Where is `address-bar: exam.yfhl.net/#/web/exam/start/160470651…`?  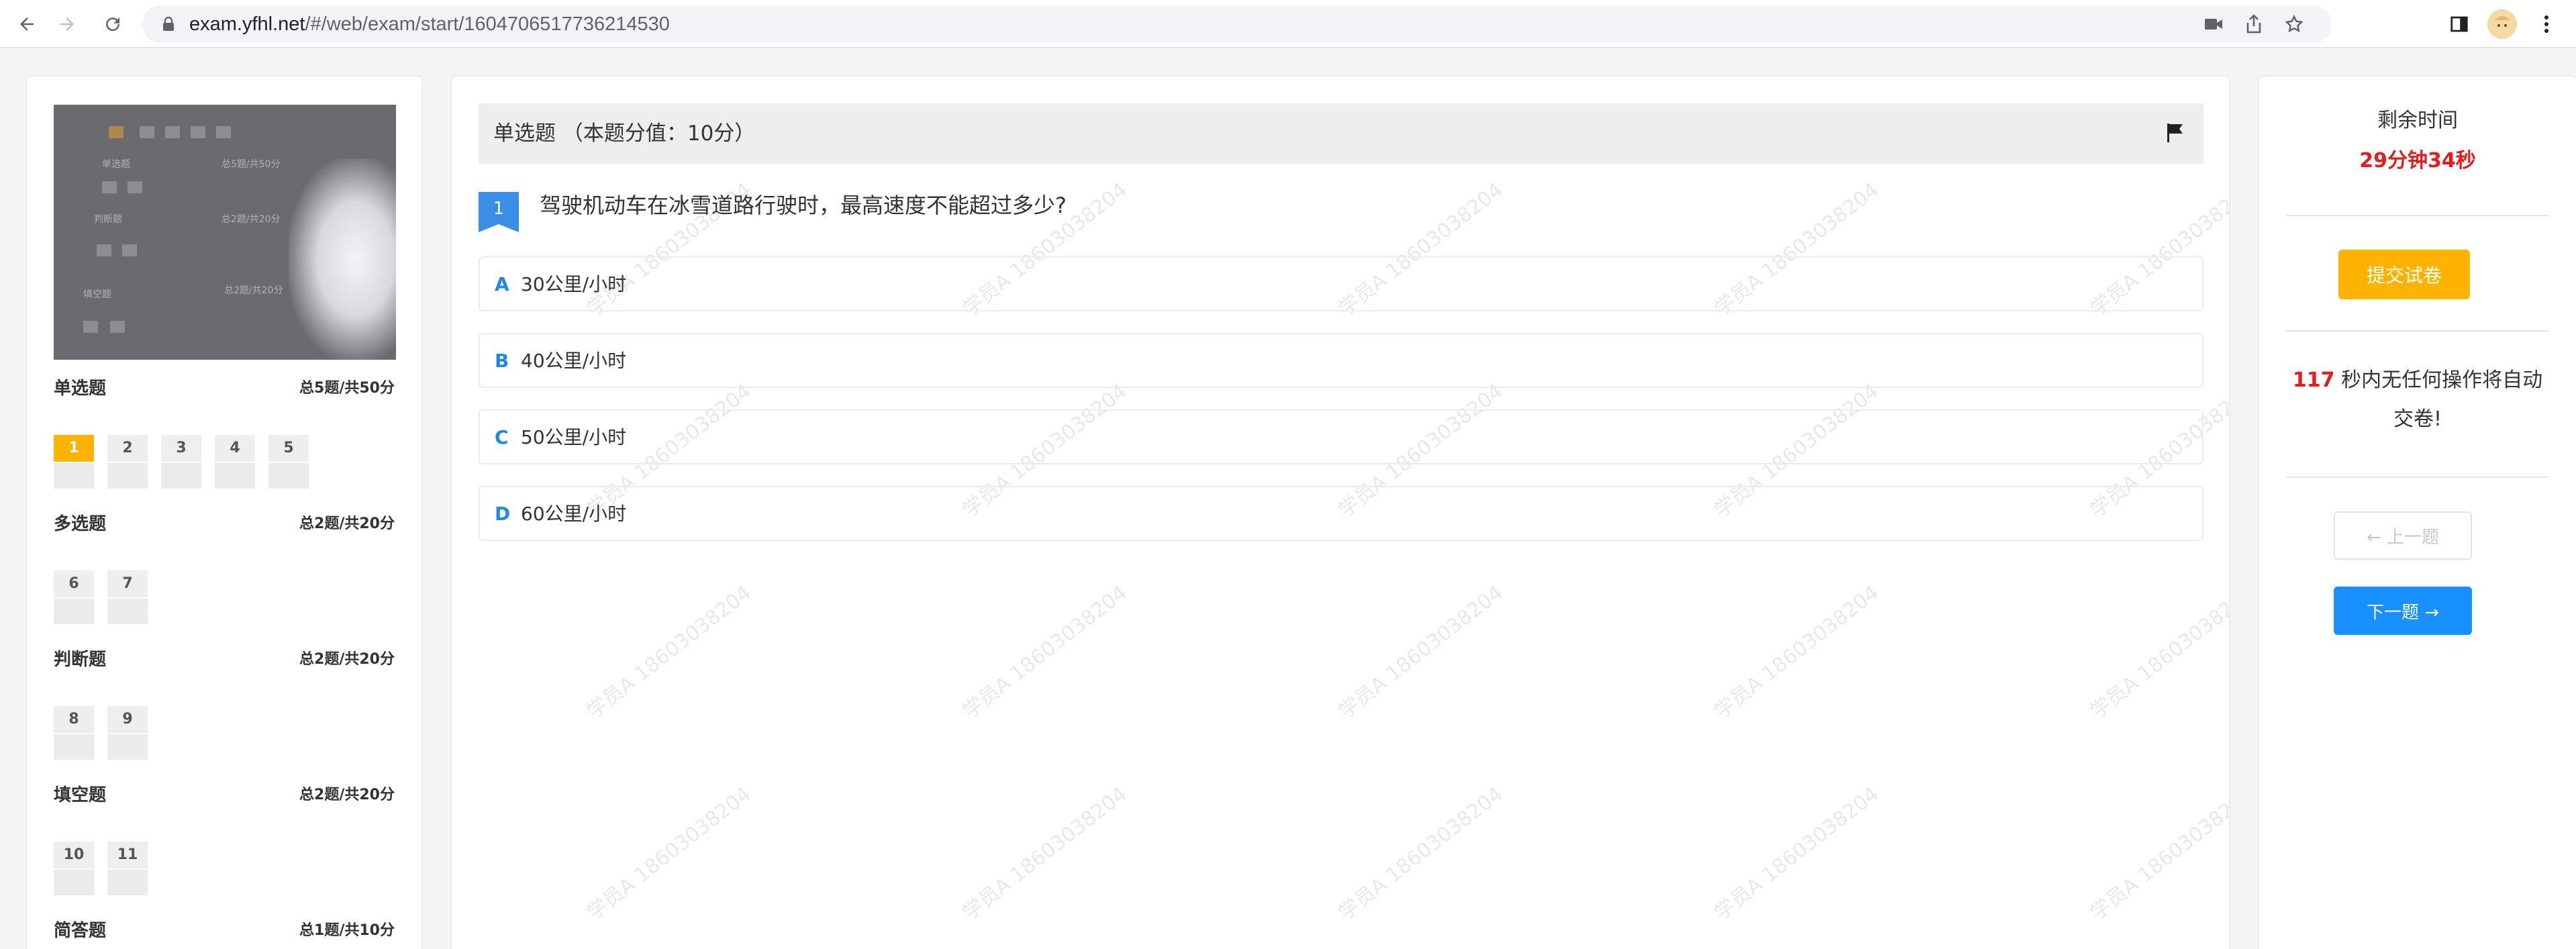 address-bar: exam.yfhl.net/#/web/exam/start/160470651… is located at coordinates (1237, 24).